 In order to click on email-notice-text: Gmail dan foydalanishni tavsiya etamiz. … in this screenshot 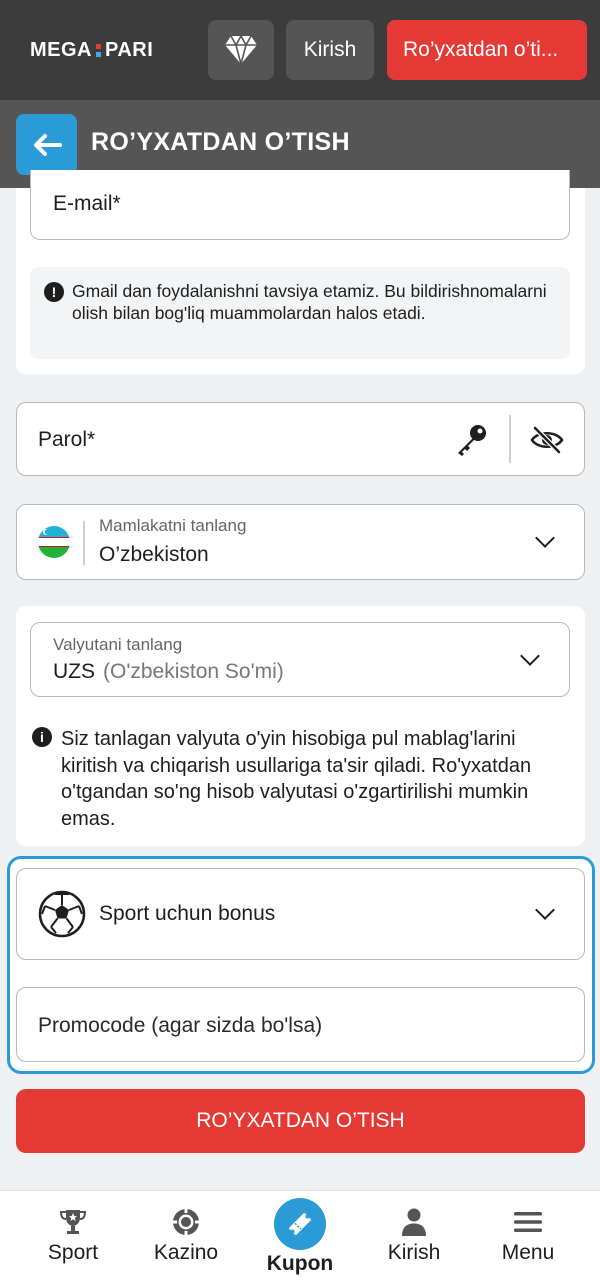, I will do `click(309, 302)`.